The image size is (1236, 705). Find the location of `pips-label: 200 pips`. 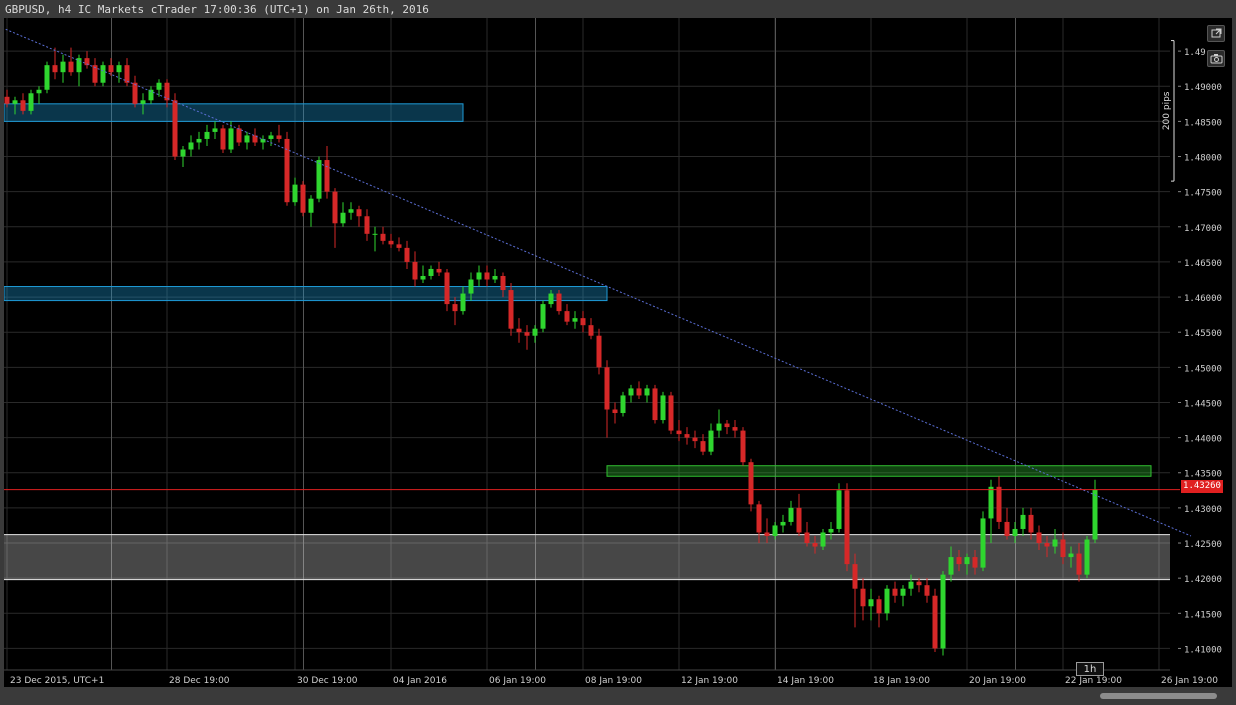

pips-label: 200 pips is located at coordinates (1167, 110).